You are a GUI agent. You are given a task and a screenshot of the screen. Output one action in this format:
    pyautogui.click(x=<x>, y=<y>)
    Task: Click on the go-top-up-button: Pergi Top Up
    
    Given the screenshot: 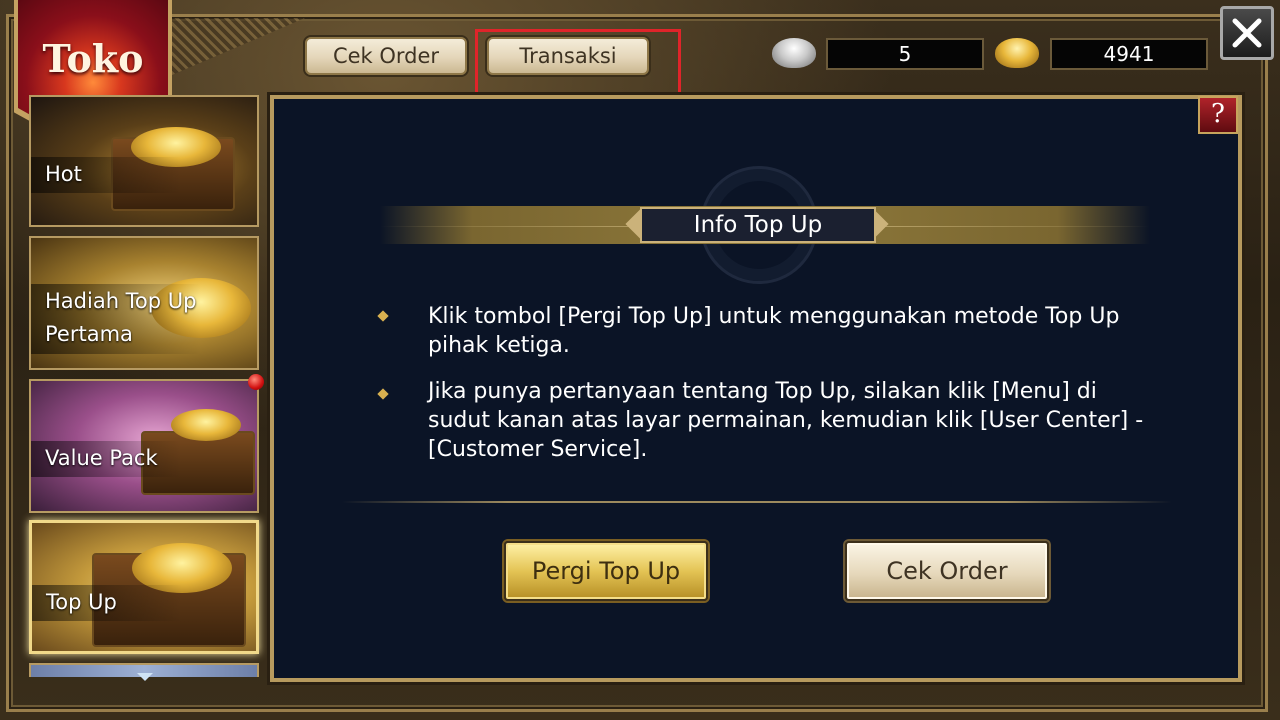 What is the action you would take?
    pyautogui.click(x=606, y=571)
    